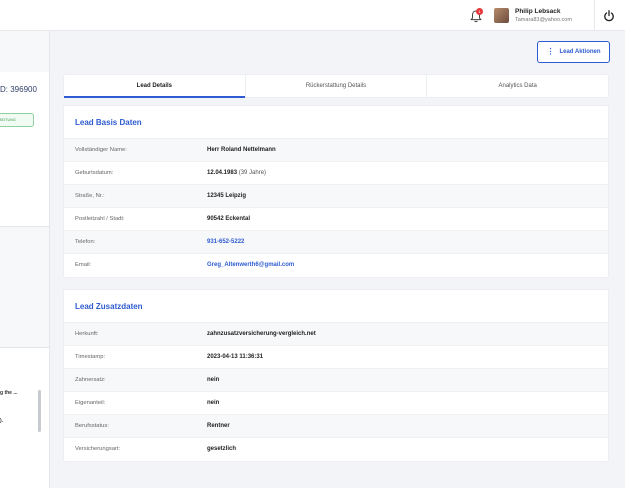 The height and width of the screenshot is (488, 625). I want to click on table-row: Timestamp: 2023-04-13 11:36:31, so click(336, 357).